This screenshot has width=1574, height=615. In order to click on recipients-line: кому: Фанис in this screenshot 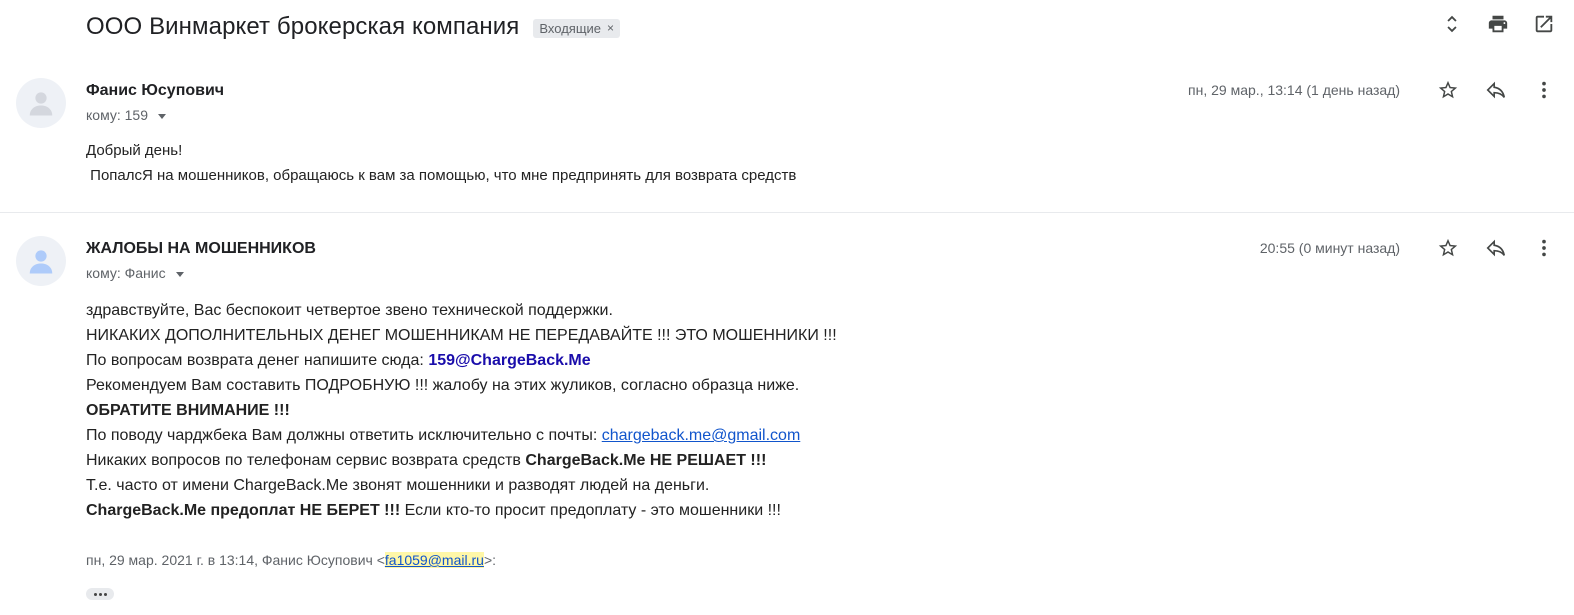, I will do `click(135, 273)`.